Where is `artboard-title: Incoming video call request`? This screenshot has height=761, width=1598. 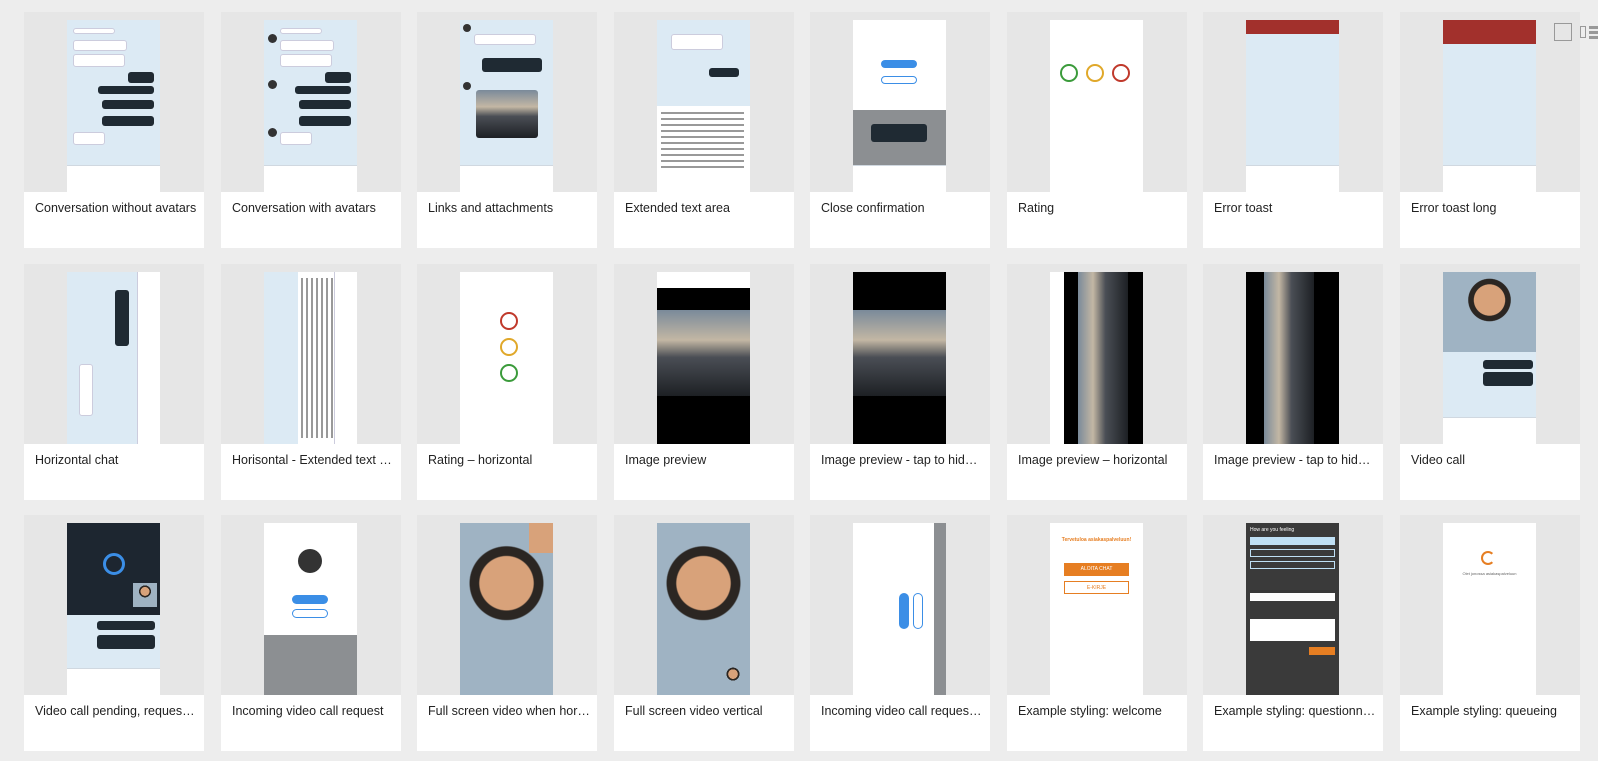 artboard-title: Incoming video call request is located at coordinates (308, 711).